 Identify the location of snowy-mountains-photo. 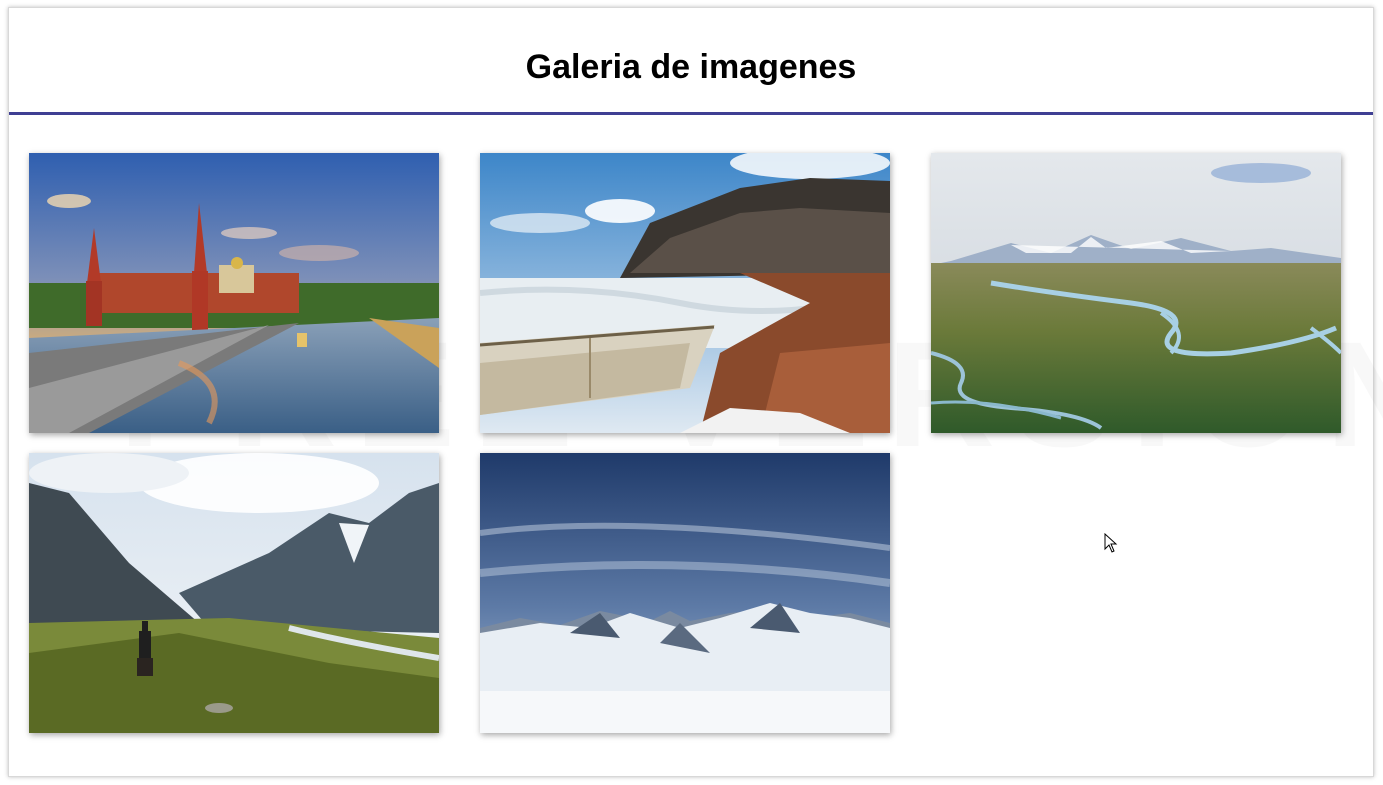
(685, 593).